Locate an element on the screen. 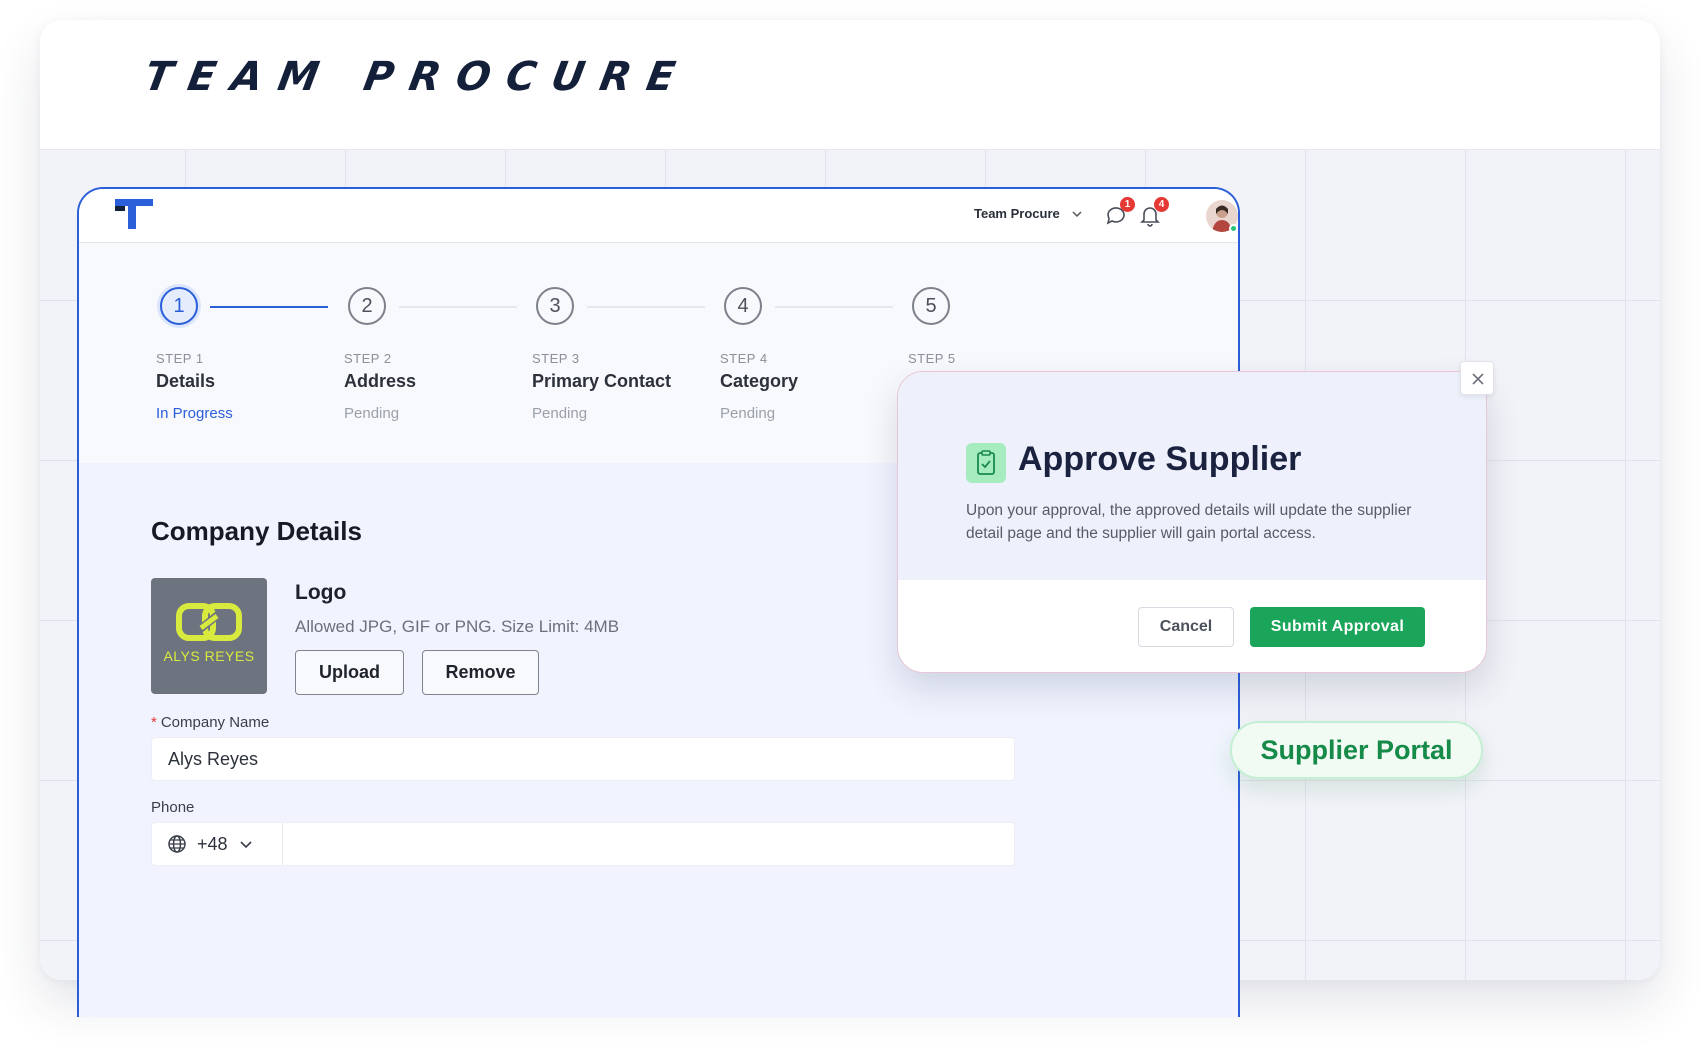 Image resolution: width=1700 pixels, height=1064 pixels. step-title: Category is located at coordinates (759, 381).